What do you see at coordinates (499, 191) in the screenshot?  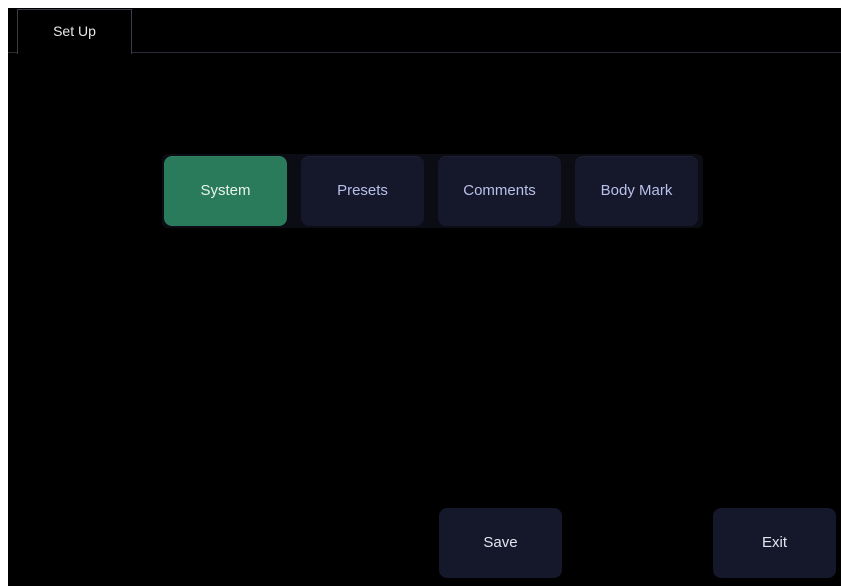 I see `comments-button: Comments` at bounding box center [499, 191].